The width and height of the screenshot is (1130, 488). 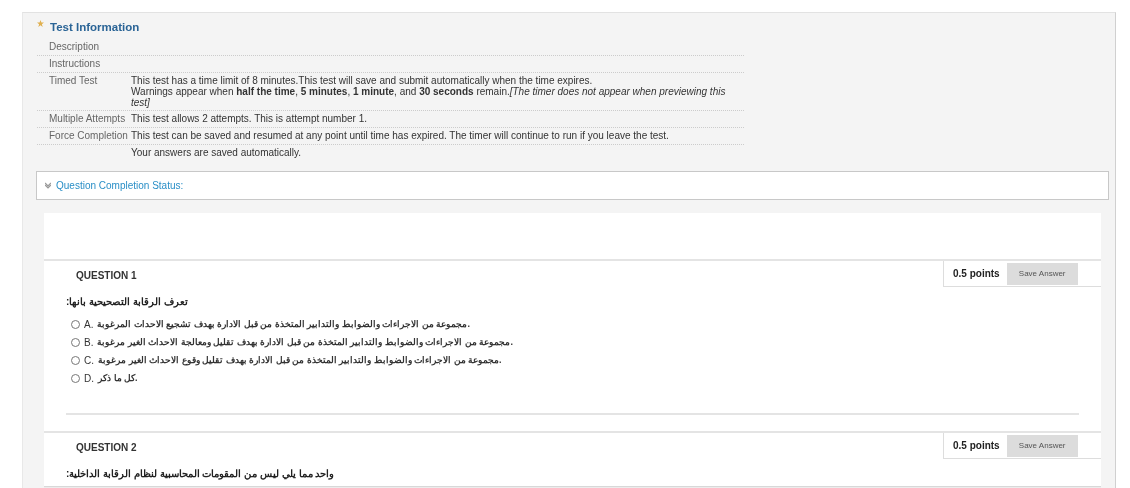 I want to click on status-label: Question Completion Status:, so click(x=120, y=185).